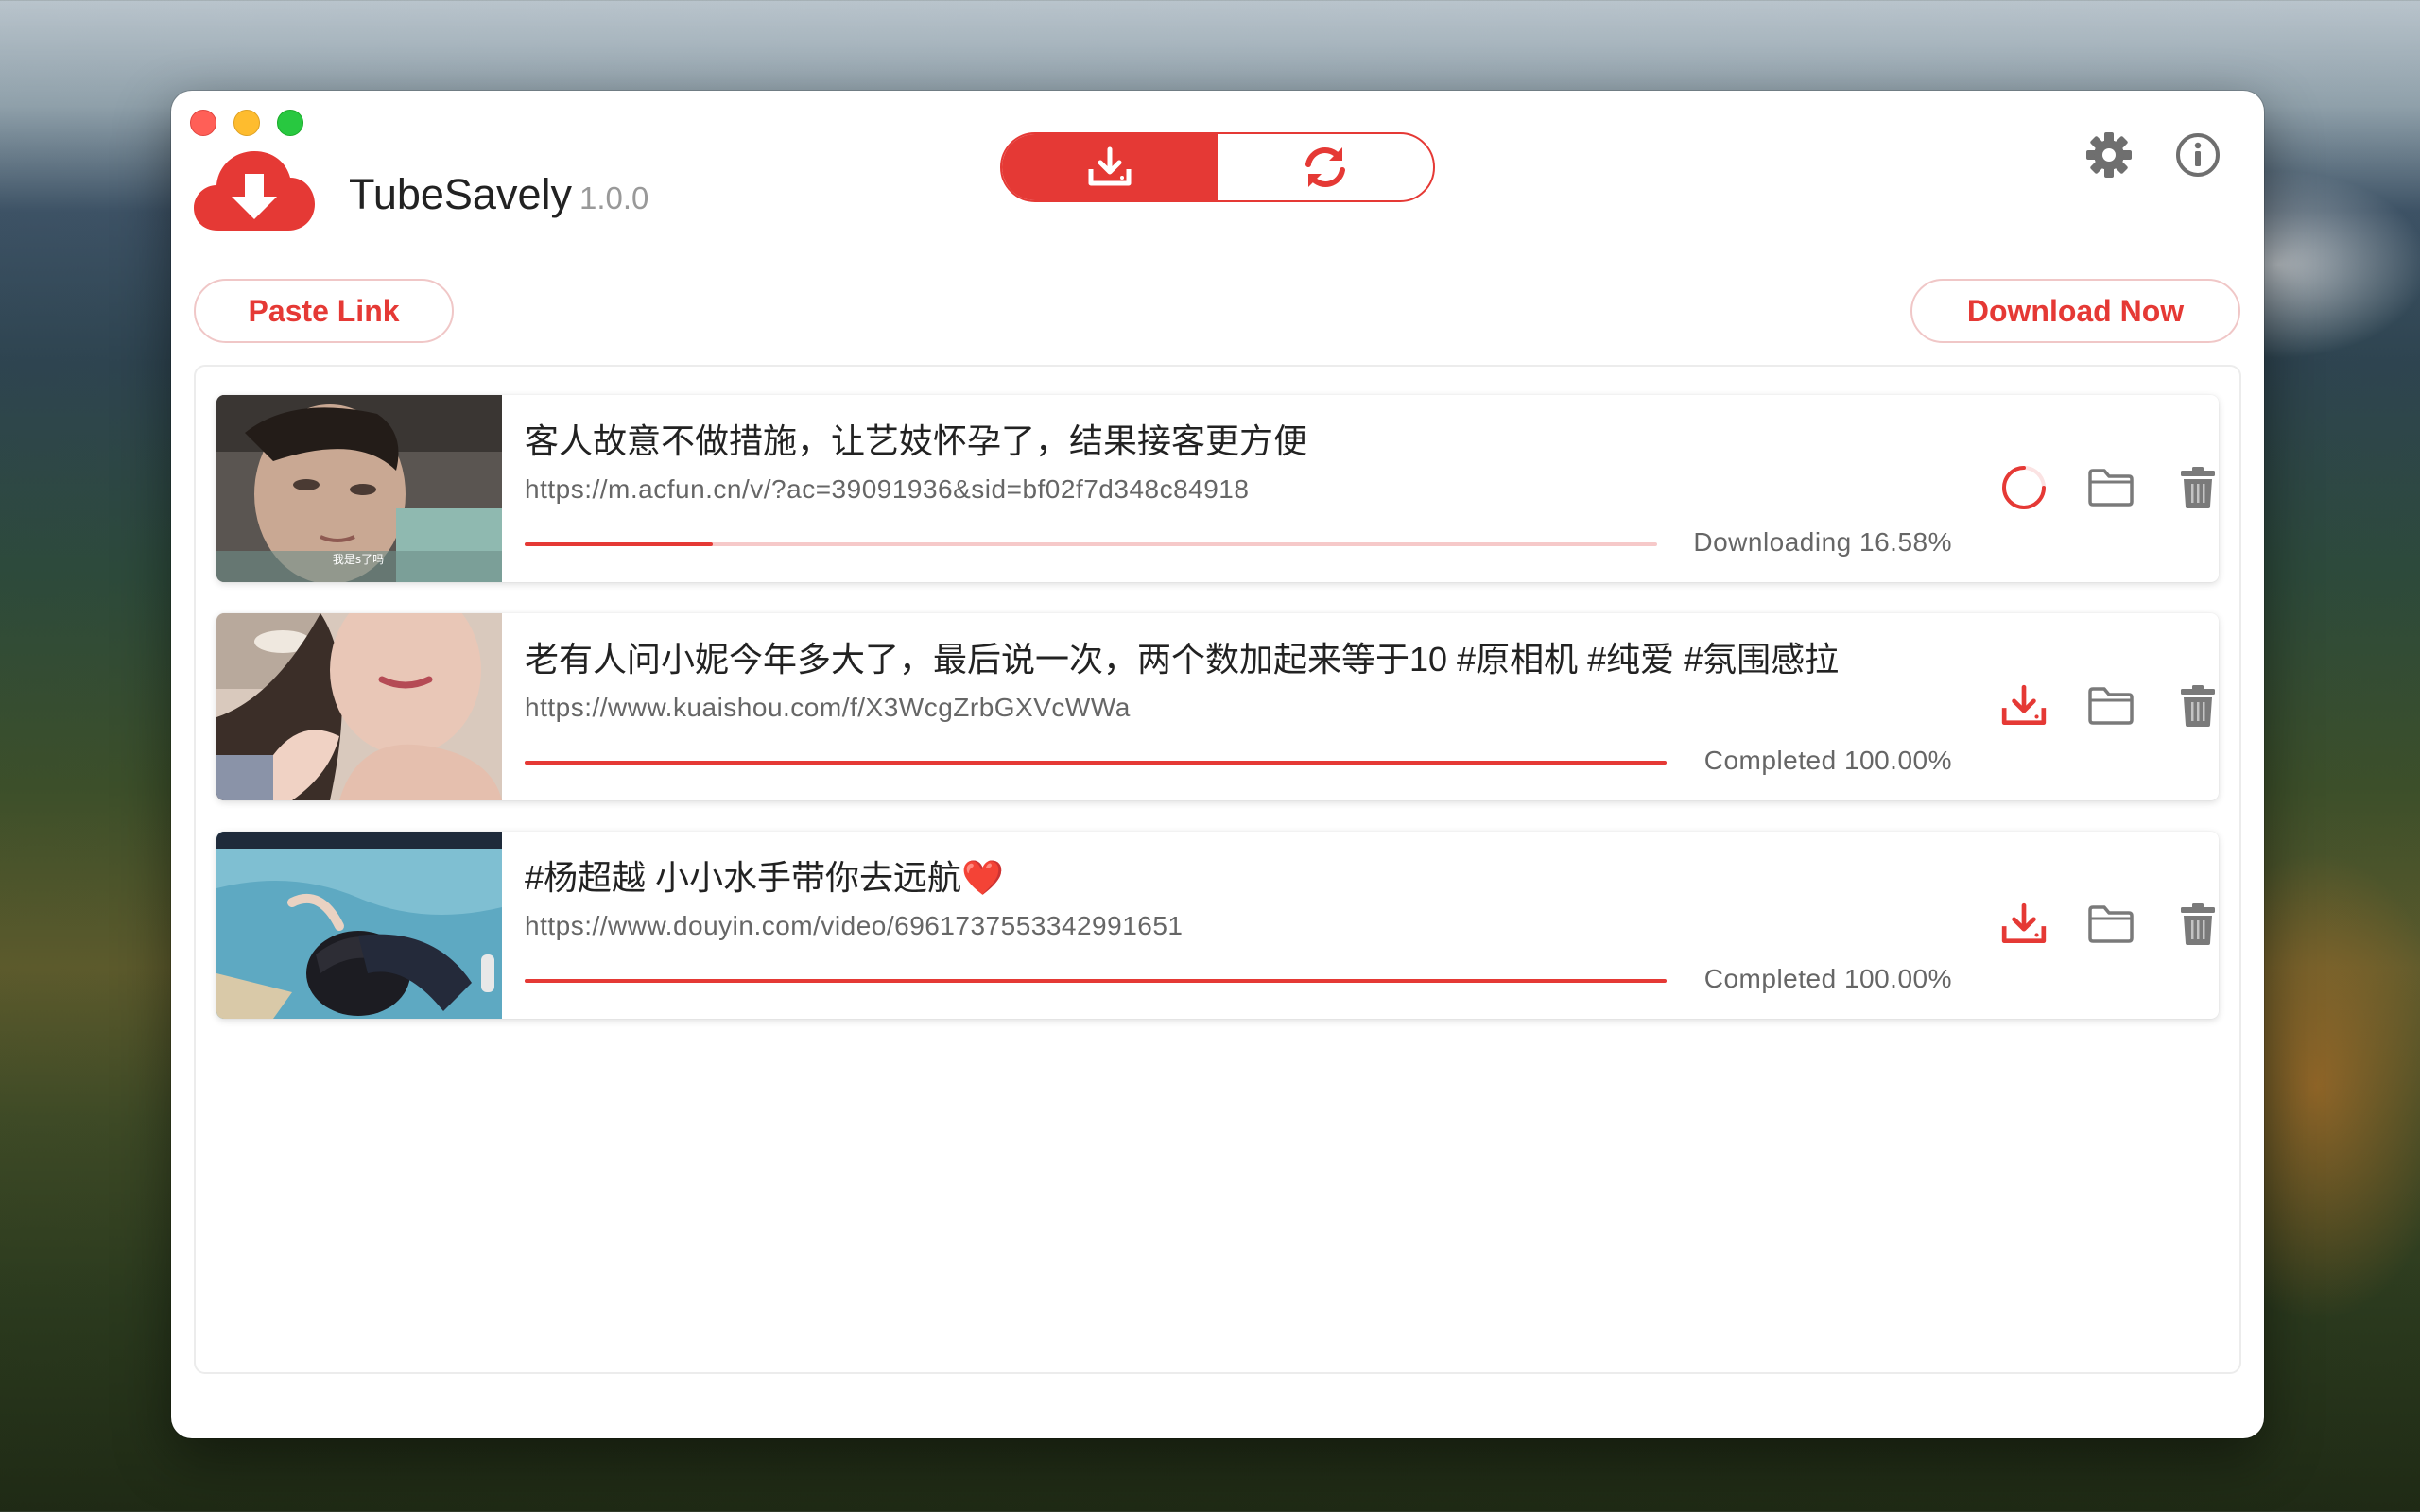  I want to click on loading-spinner-icon, so click(2024, 487).